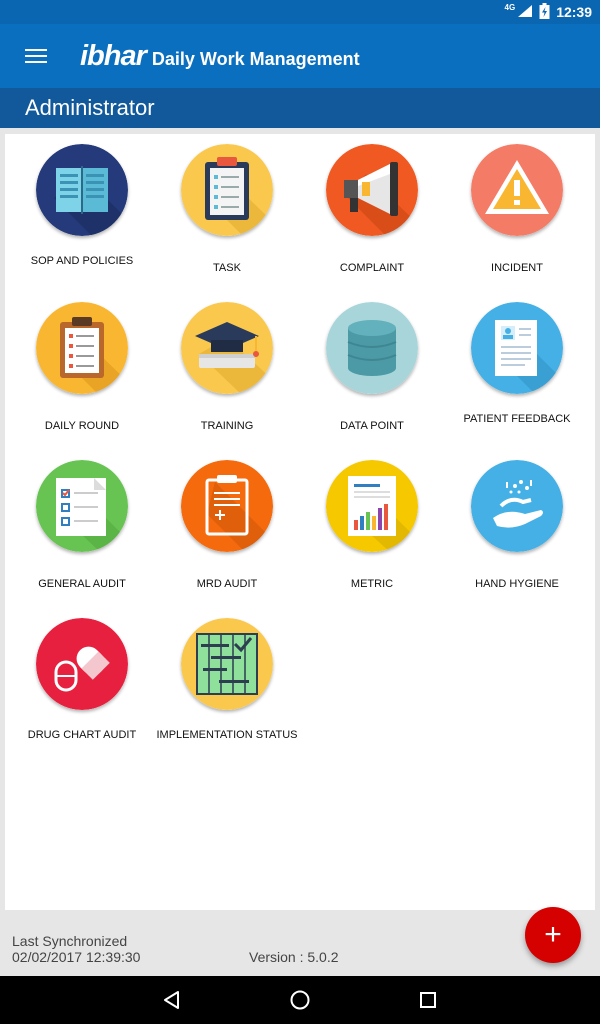 The image size is (600, 1024). I want to click on module-hand-hygiene: HAND HYGIENE, so click(517, 525).